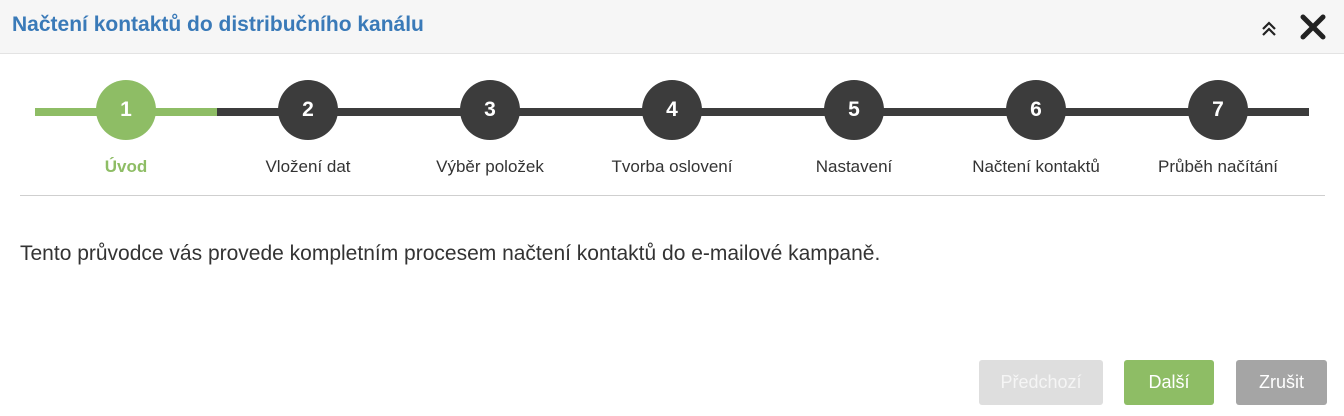  What do you see at coordinates (672, 166) in the screenshot?
I see `step-label: Tvorba oslovení` at bounding box center [672, 166].